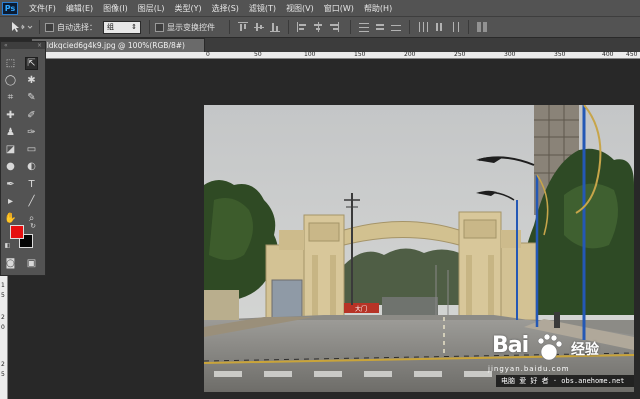  I want to click on collapse-icon: «, so click(6, 45).